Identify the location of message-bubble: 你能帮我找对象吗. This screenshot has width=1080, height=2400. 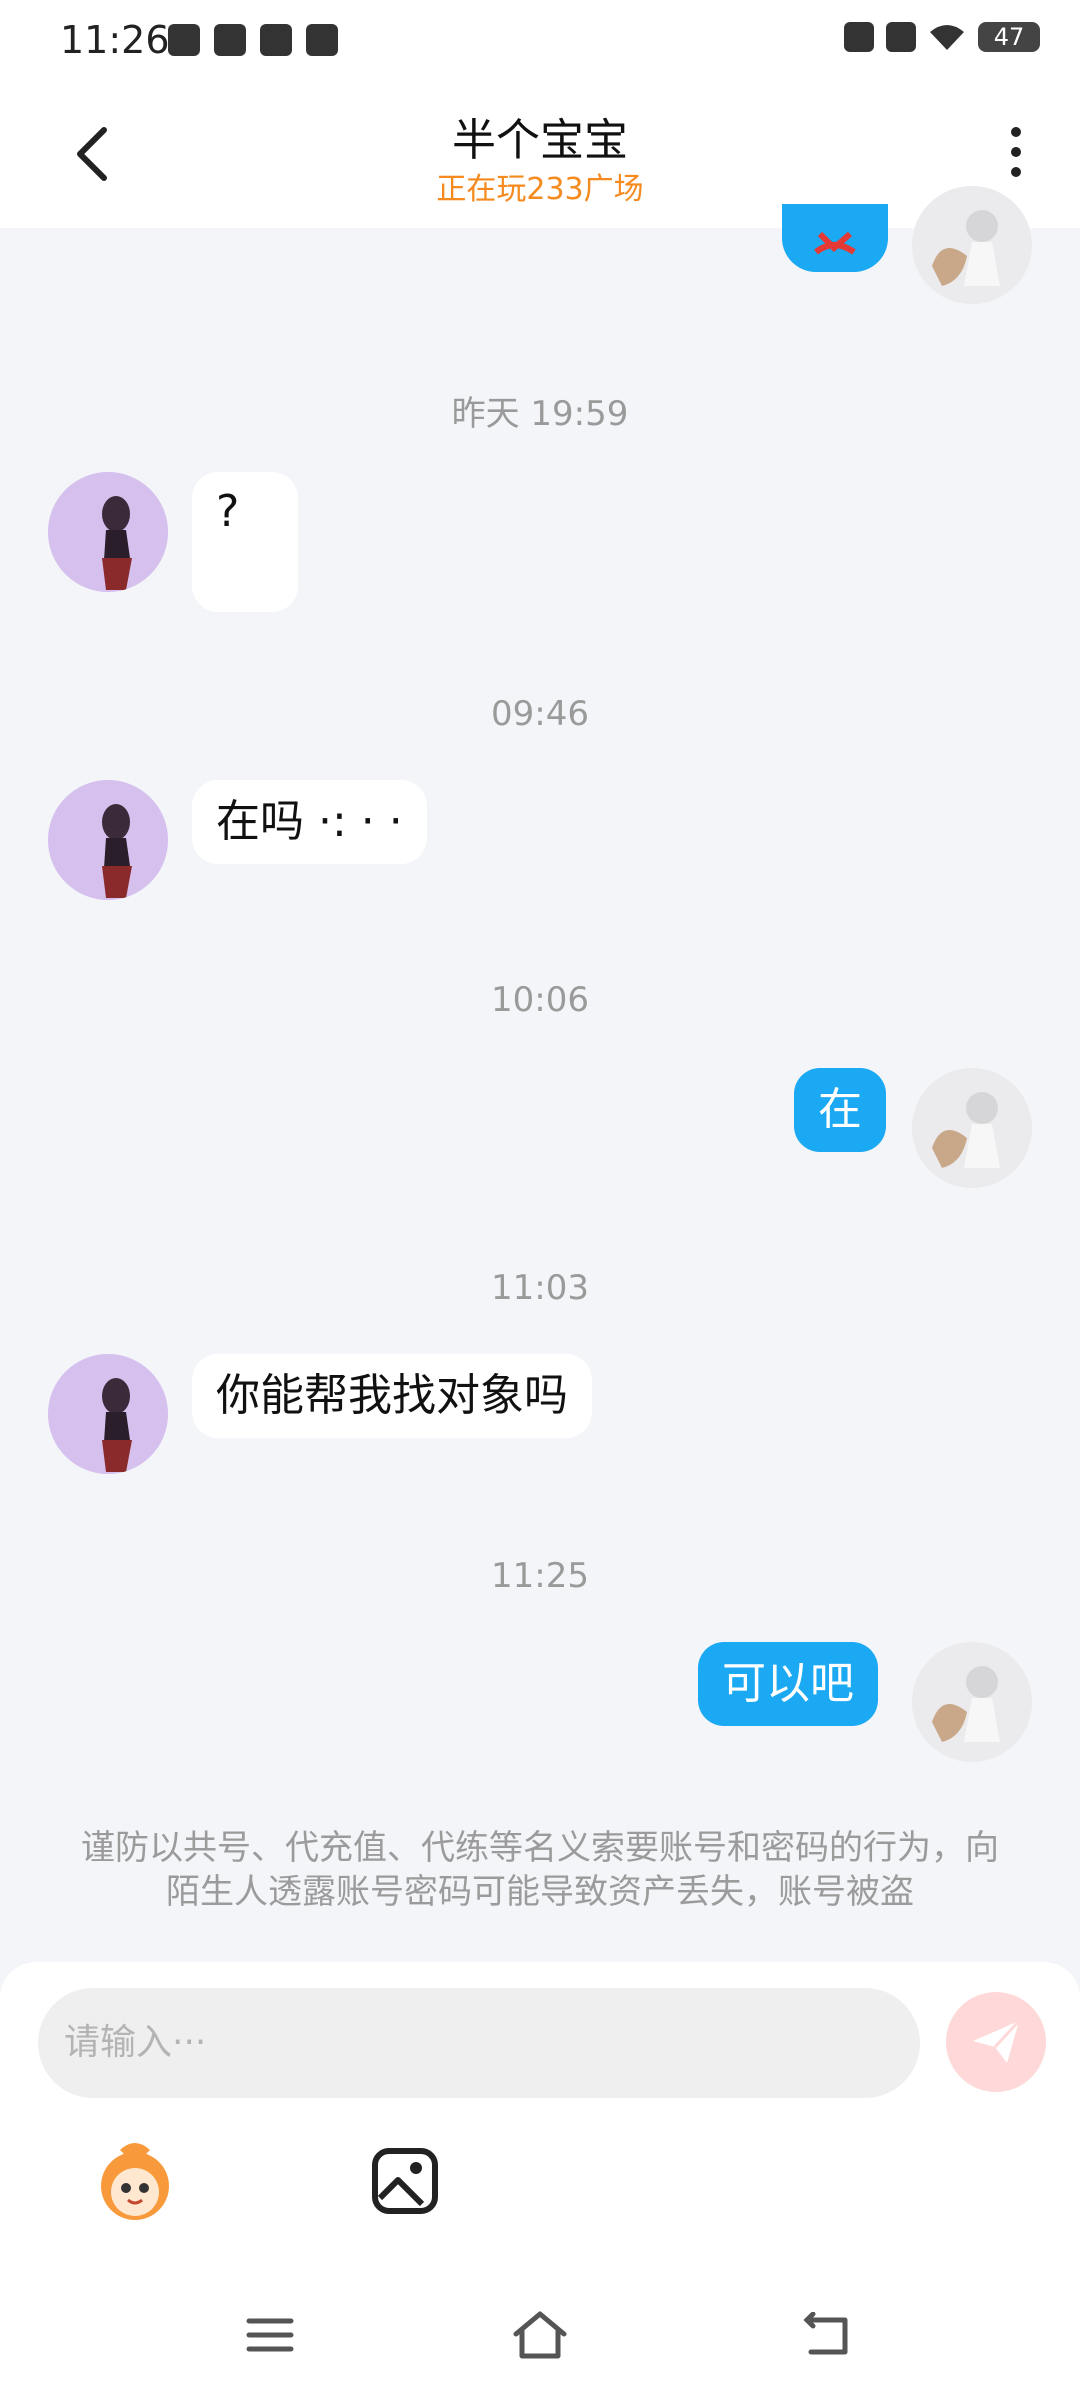
(392, 1396).